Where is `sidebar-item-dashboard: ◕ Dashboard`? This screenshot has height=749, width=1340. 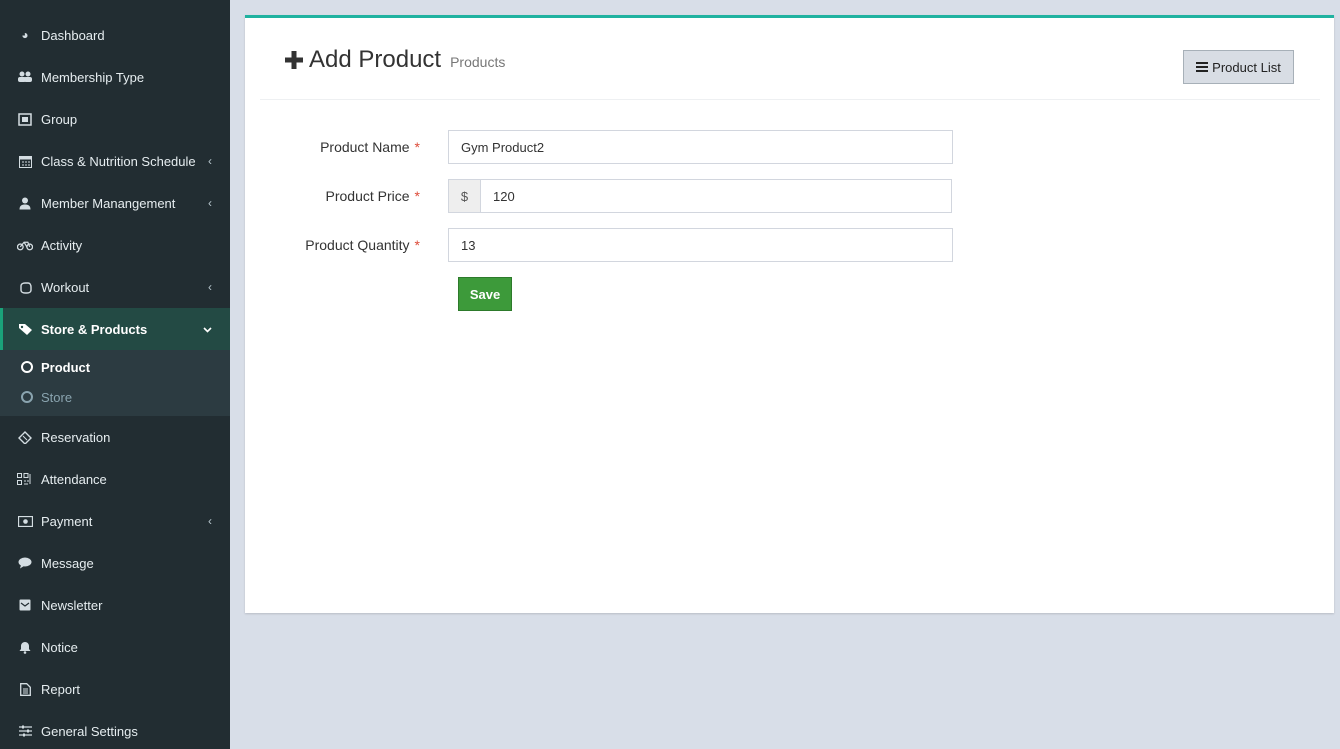 sidebar-item-dashboard: ◕ Dashboard is located at coordinates (115, 35).